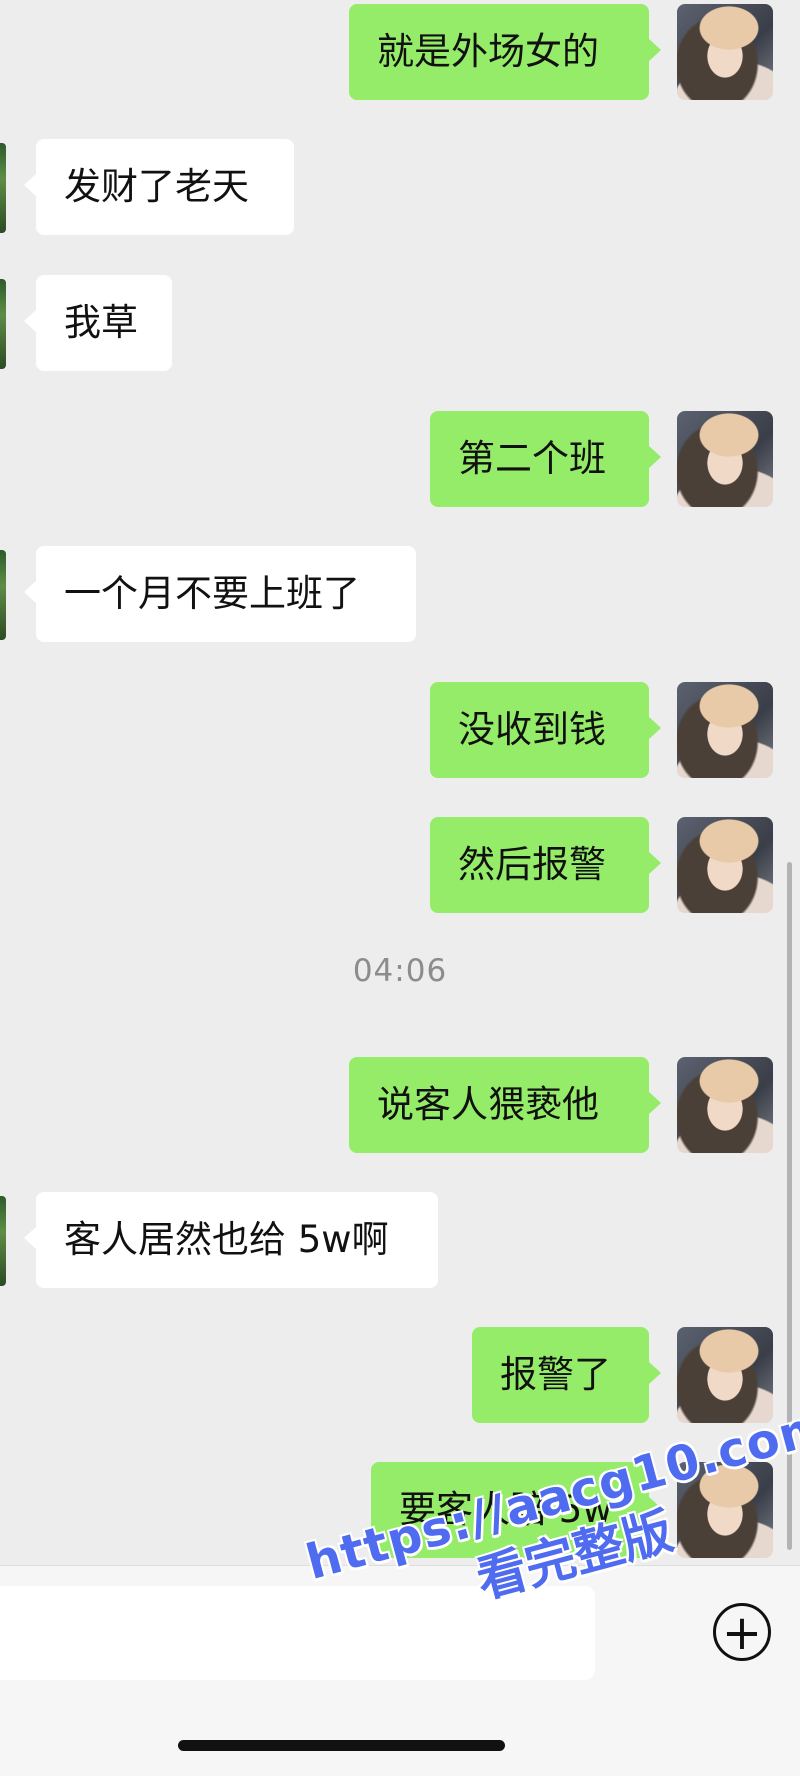  I want to click on message-text: 一个月不要上班了, so click(212, 593).